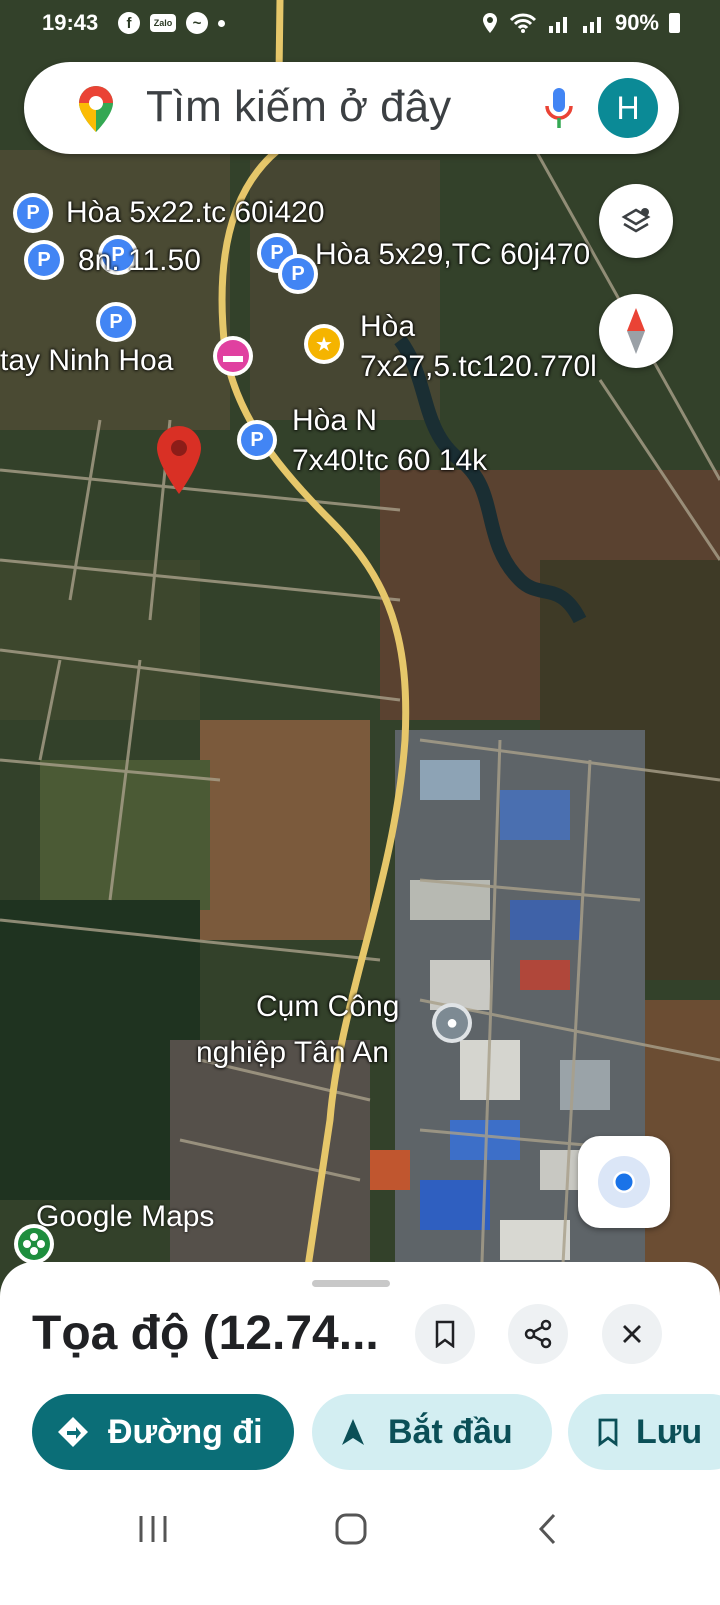 The image size is (720, 1605). What do you see at coordinates (628, 108) in the screenshot?
I see `account-avatar: H` at bounding box center [628, 108].